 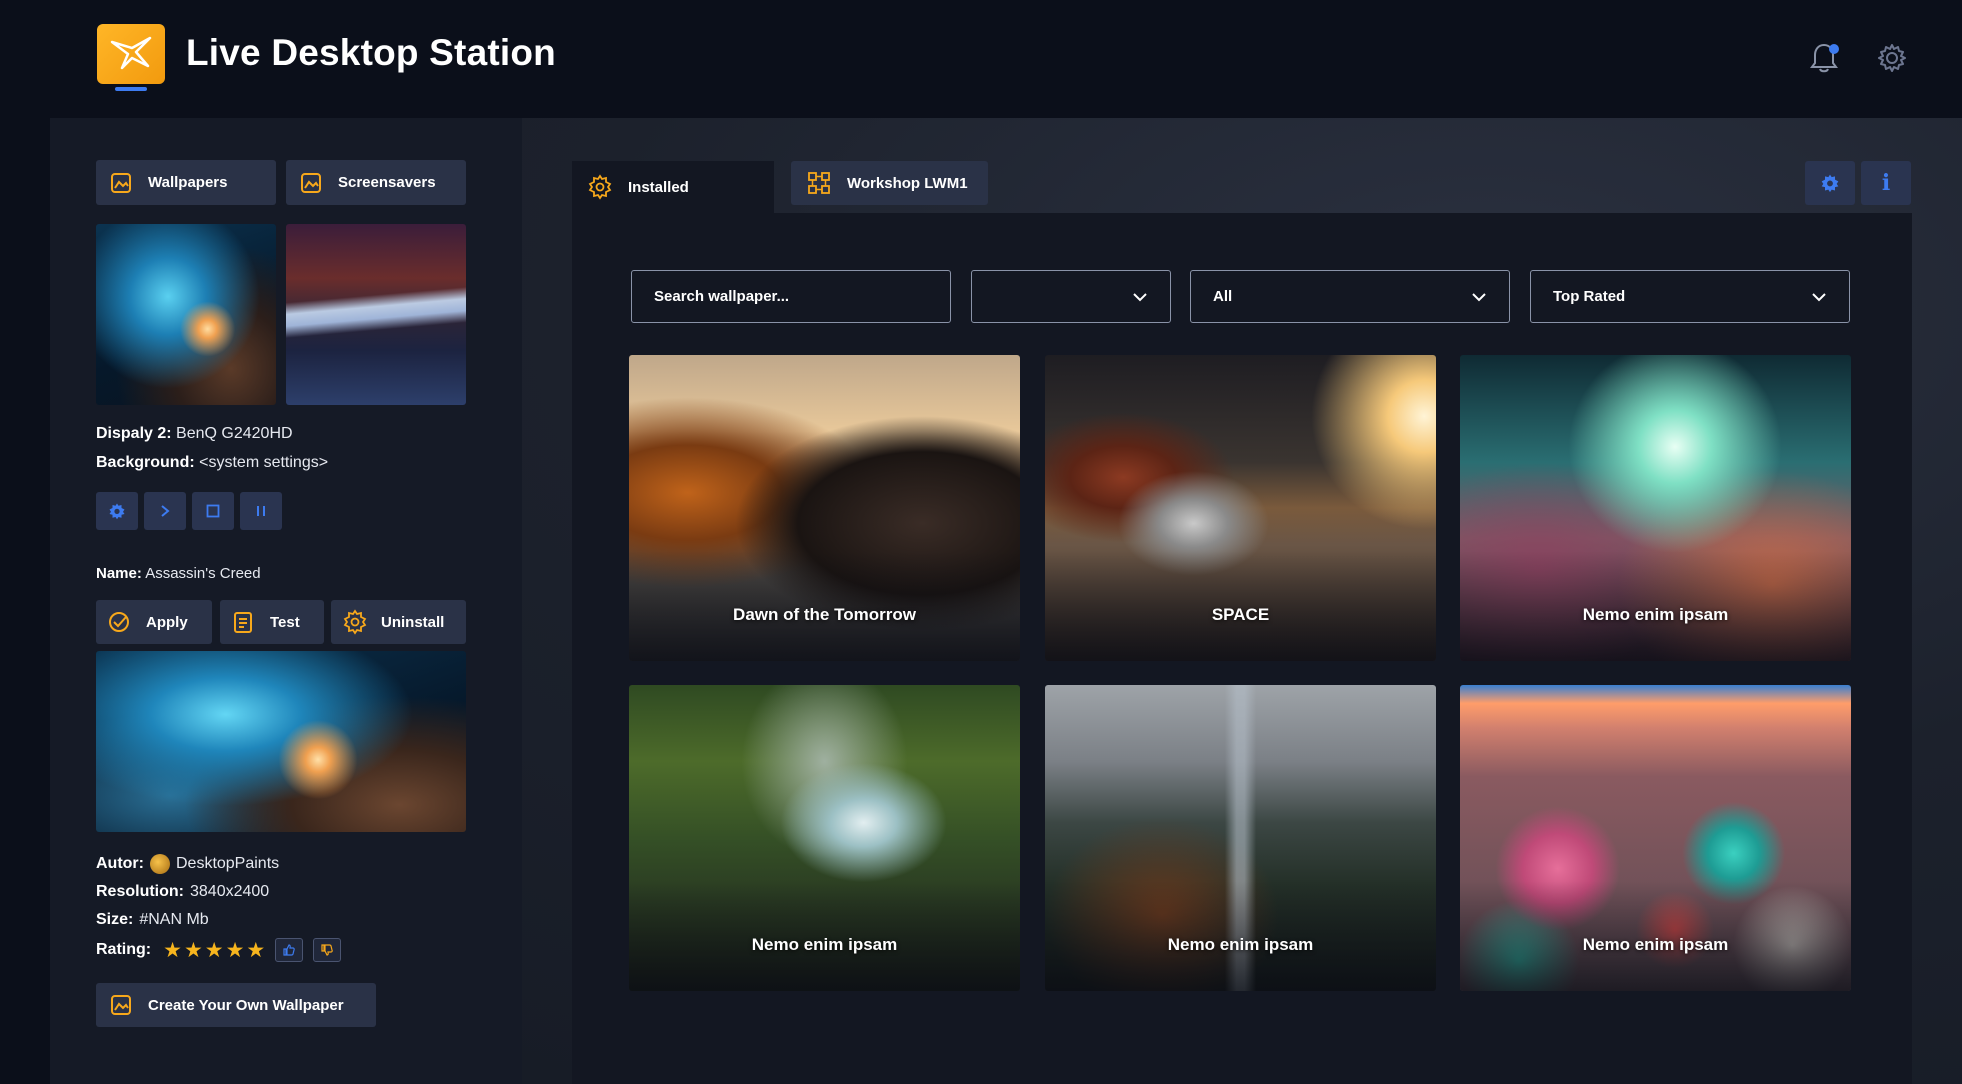 What do you see at coordinates (230, 891) in the screenshot?
I see `resolution-value: 3840x2400` at bounding box center [230, 891].